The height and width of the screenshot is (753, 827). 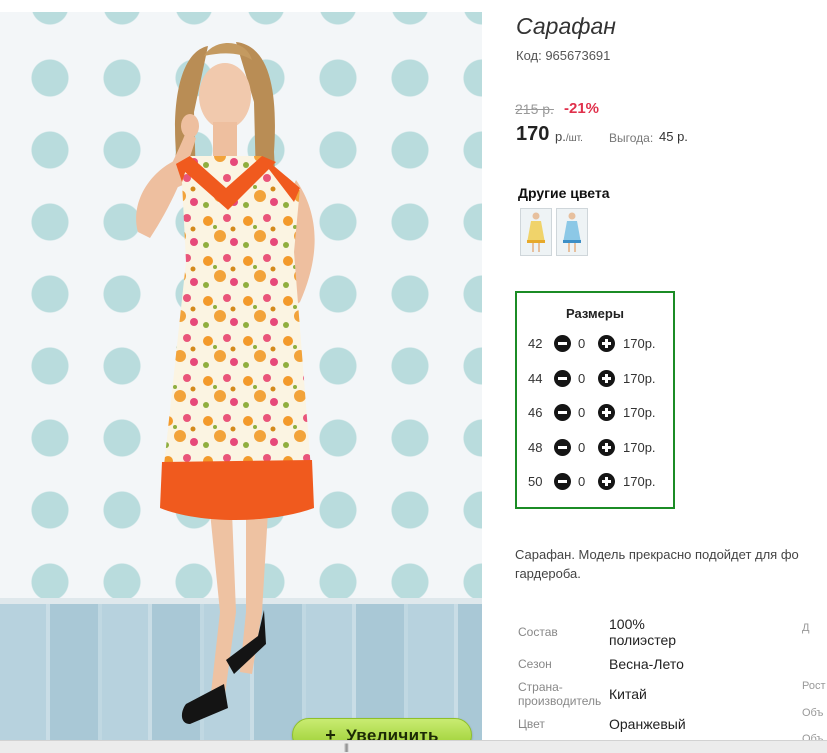 I want to click on size-label: 46, so click(x=535, y=412).